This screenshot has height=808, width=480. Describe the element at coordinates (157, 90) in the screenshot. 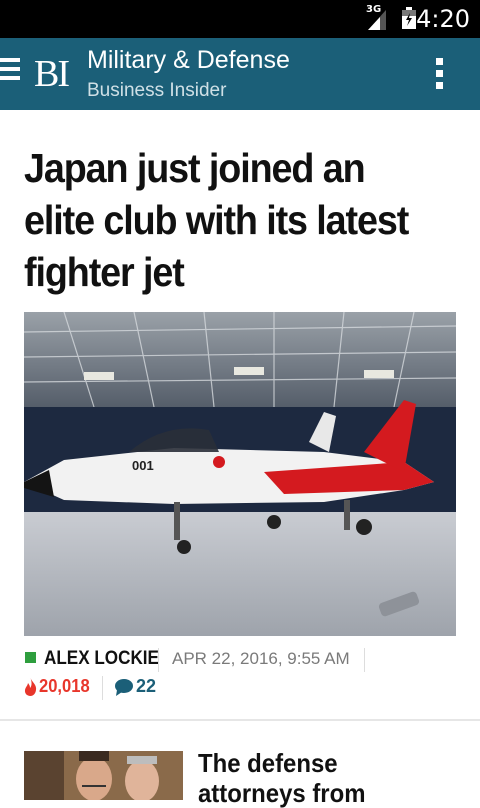

I see `publication-name: Business Insider` at that location.